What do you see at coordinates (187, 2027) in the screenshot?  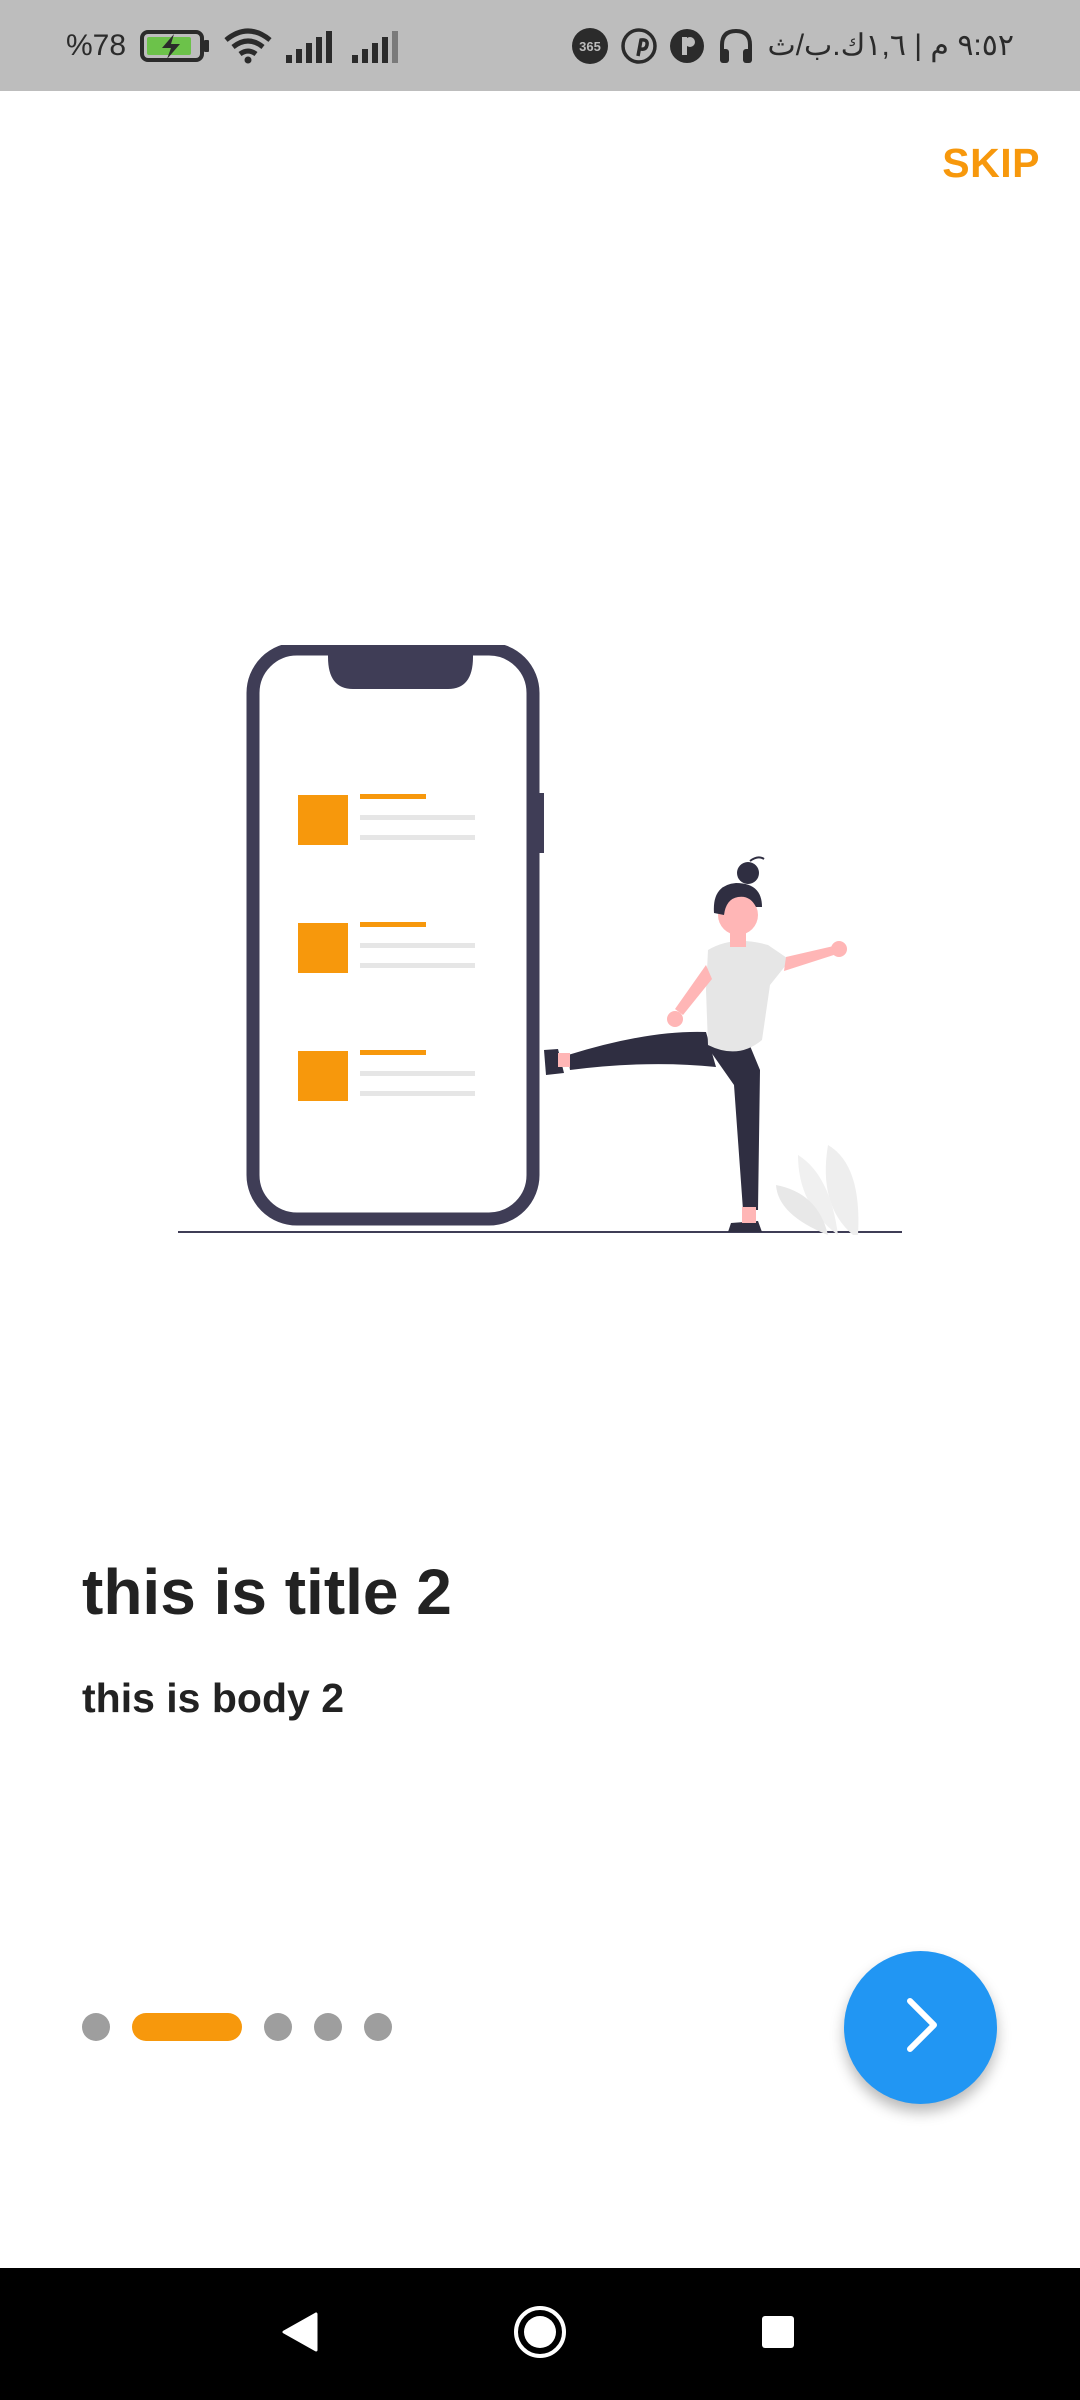 I see `page-dot-2-active` at bounding box center [187, 2027].